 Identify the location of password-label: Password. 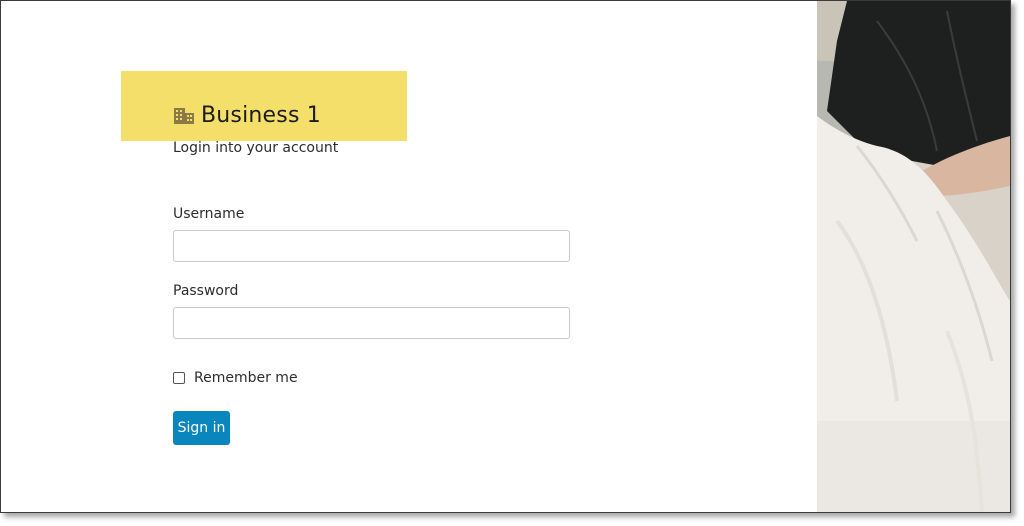
(206, 291).